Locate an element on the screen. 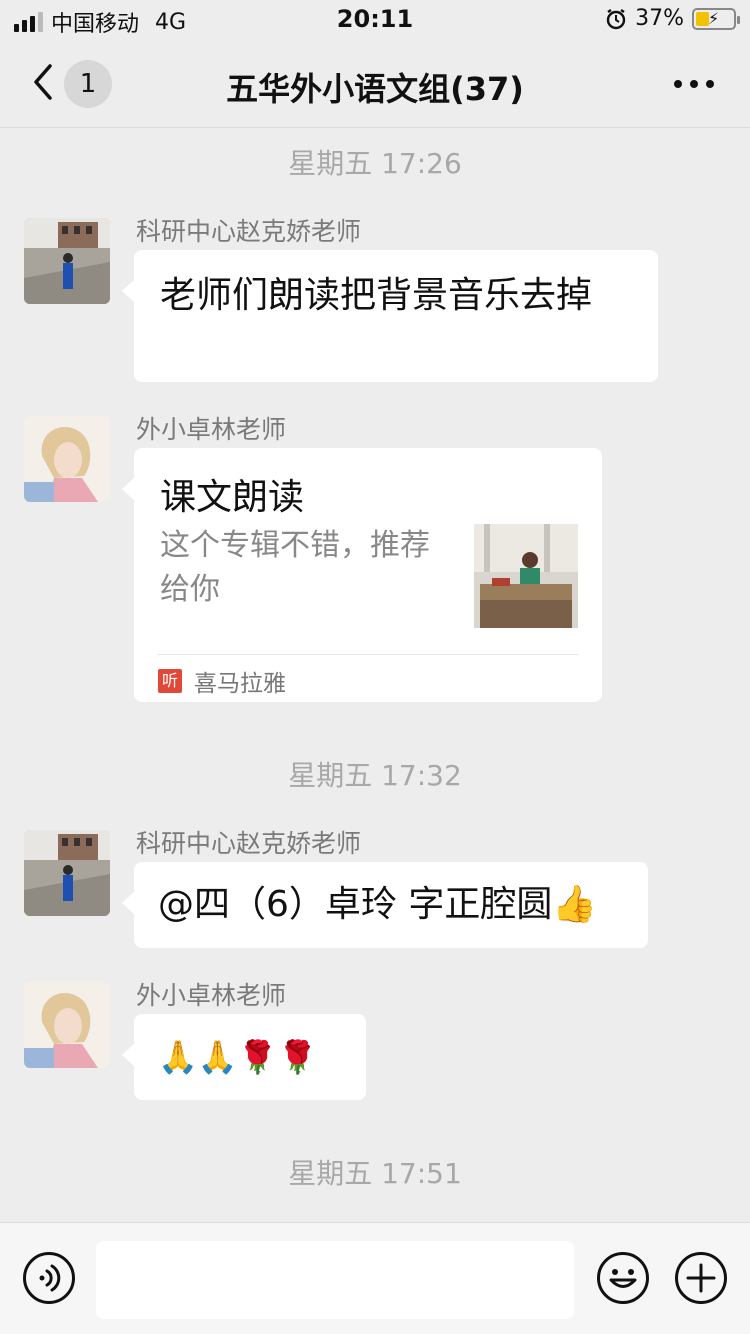  plus-icon is located at coordinates (701, 1278).